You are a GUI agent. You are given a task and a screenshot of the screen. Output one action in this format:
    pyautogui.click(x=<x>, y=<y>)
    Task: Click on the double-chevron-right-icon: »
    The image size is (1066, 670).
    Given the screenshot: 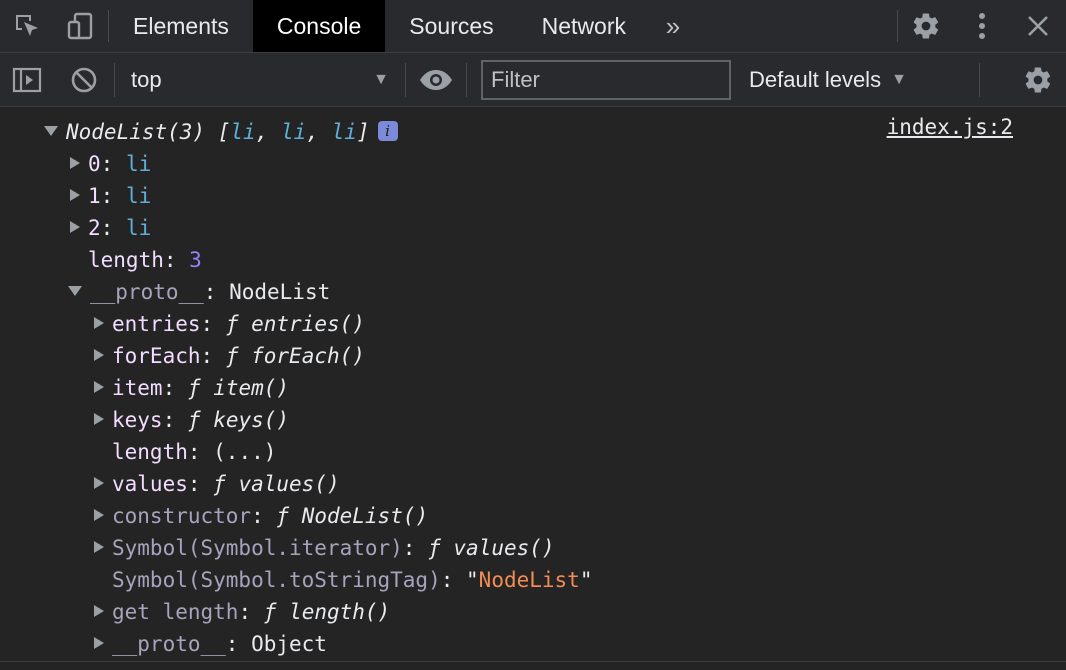 What is the action you would take?
    pyautogui.click(x=673, y=26)
    